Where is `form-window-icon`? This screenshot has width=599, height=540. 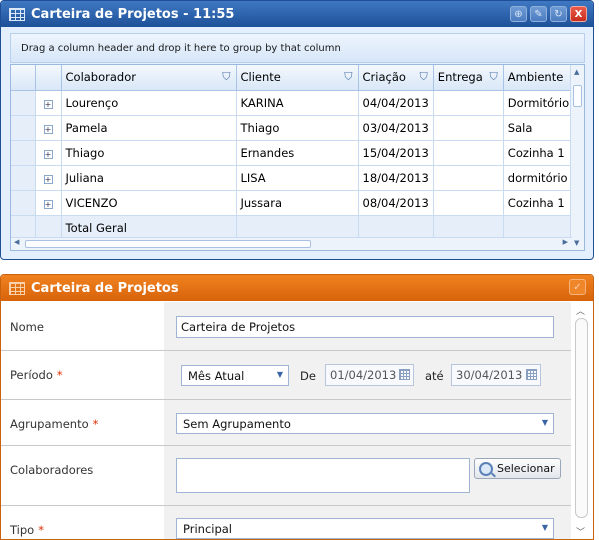 form-window-icon is located at coordinates (17, 288).